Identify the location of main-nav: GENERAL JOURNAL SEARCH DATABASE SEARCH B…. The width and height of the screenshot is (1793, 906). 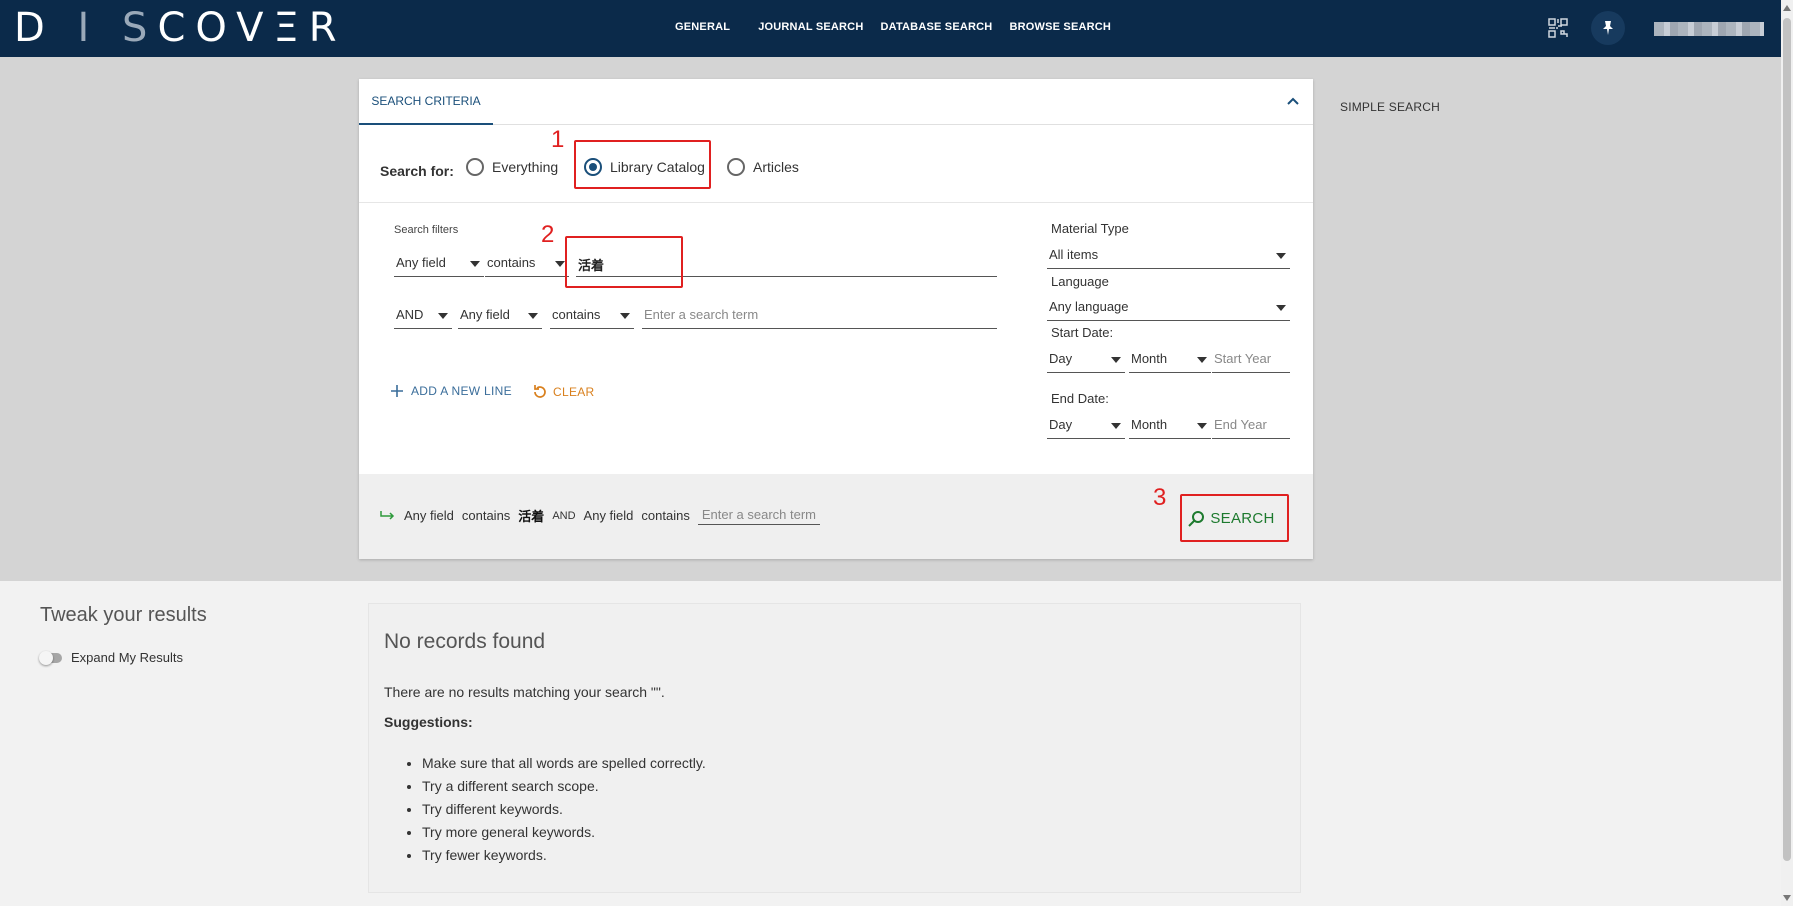
(901, 27).